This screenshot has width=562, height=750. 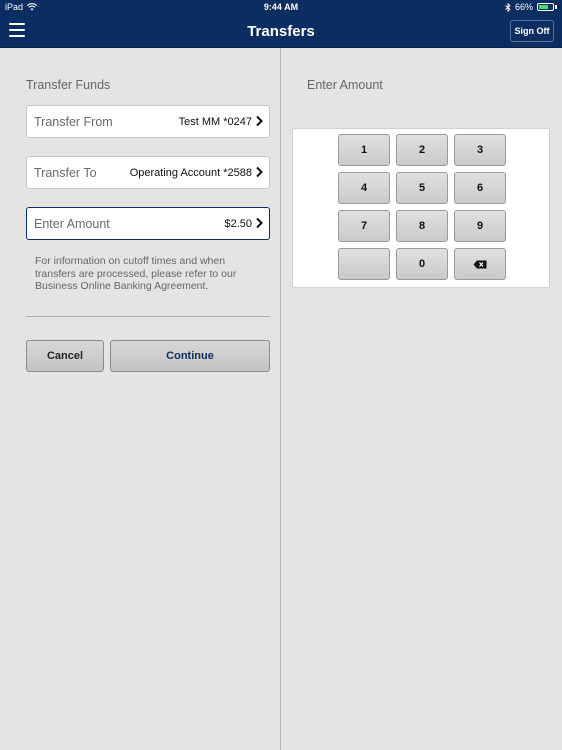 What do you see at coordinates (480, 226) in the screenshot?
I see `key-9: 9` at bounding box center [480, 226].